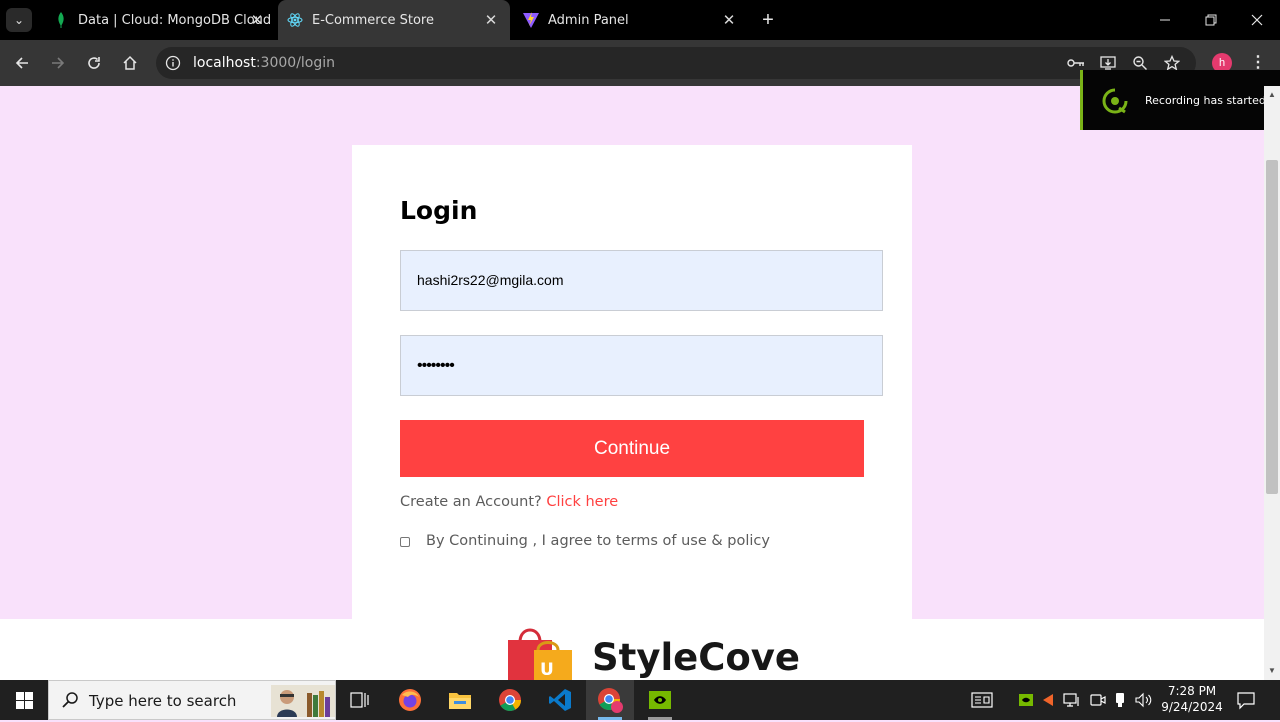  Describe the element at coordinates (641, 365) in the screenshot. I see `password-field: ••••••••` at that location.